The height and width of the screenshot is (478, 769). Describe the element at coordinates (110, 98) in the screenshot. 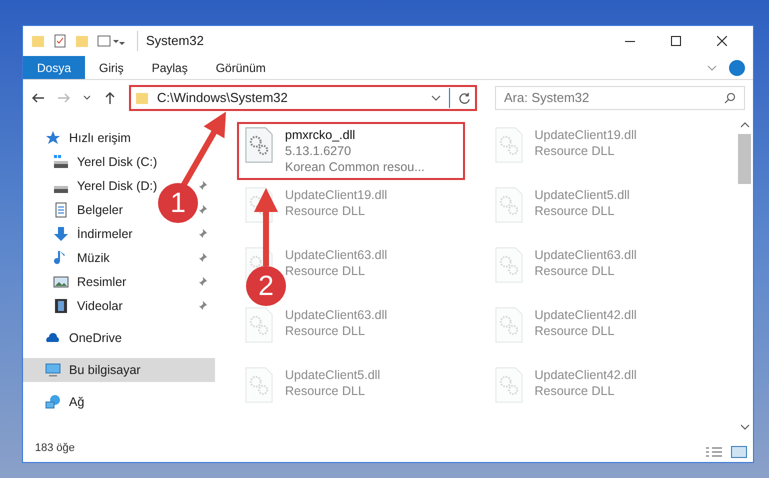

I see `up-arrow-icon` at that location.